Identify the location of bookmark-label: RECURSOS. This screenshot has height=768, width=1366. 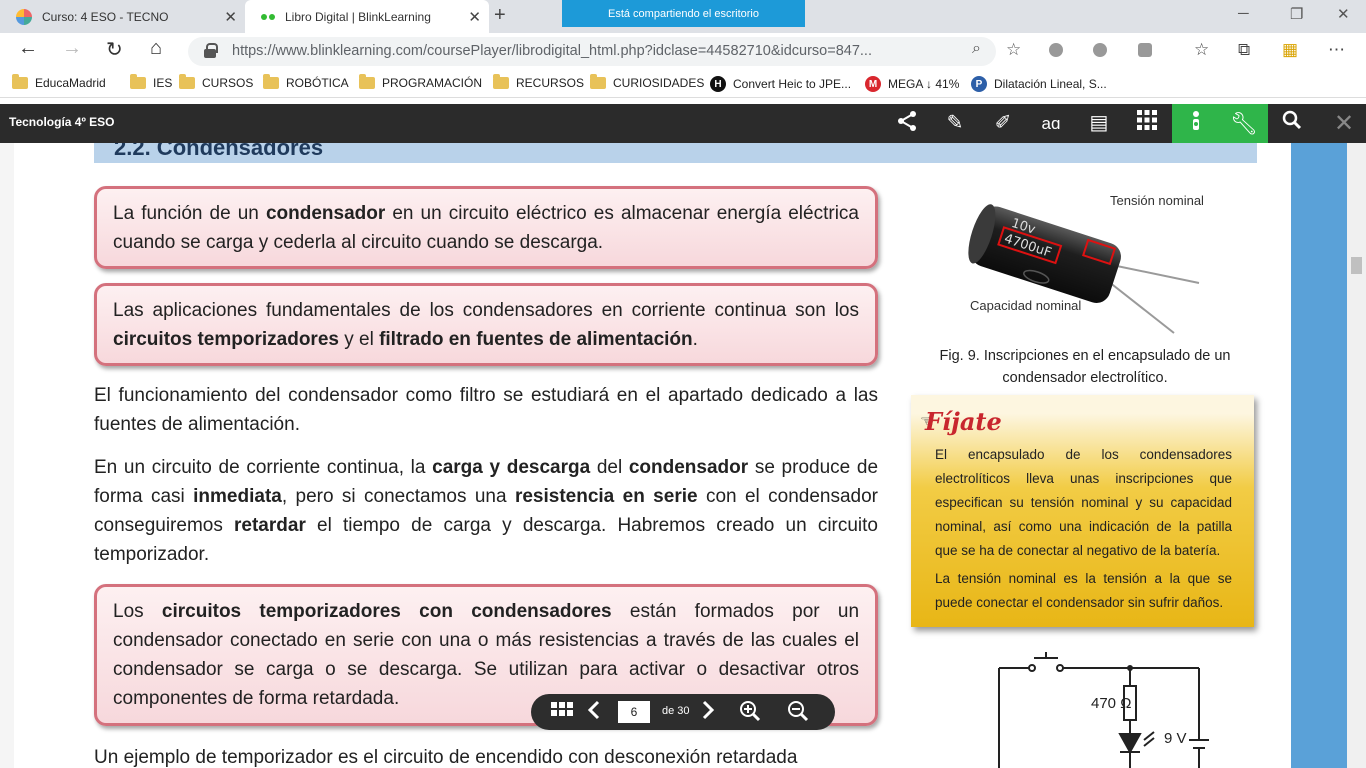
(550, 83).